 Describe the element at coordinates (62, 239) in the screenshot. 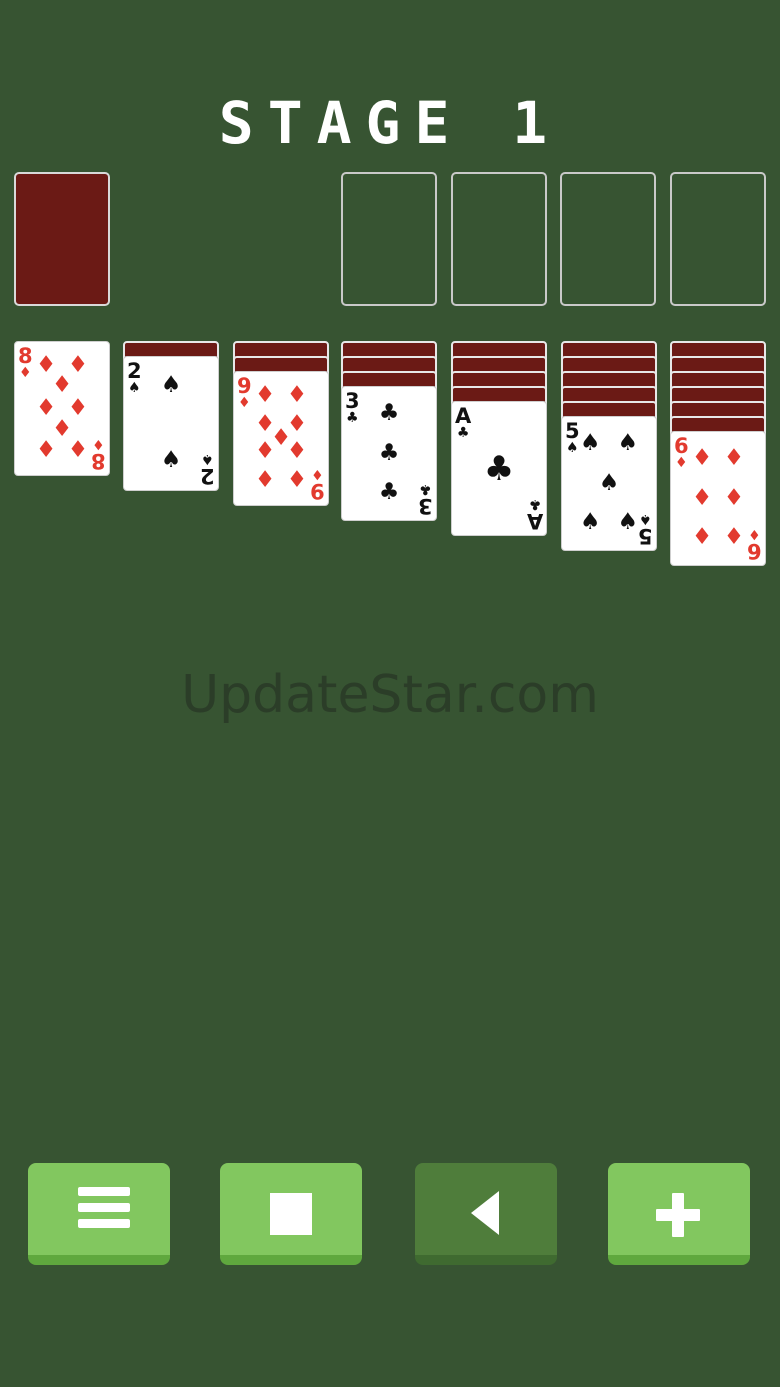

I see `stock-pile` at that location.